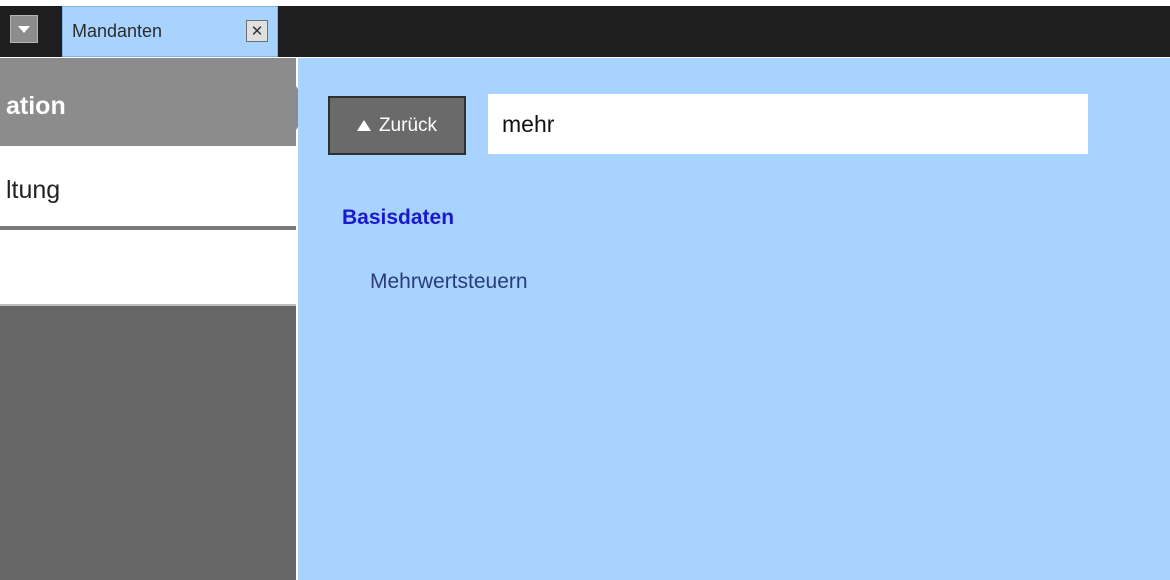  Describe the element at coordinates (408, 125) in the screenshot. I see `back-button-label: Zurück` at that location.